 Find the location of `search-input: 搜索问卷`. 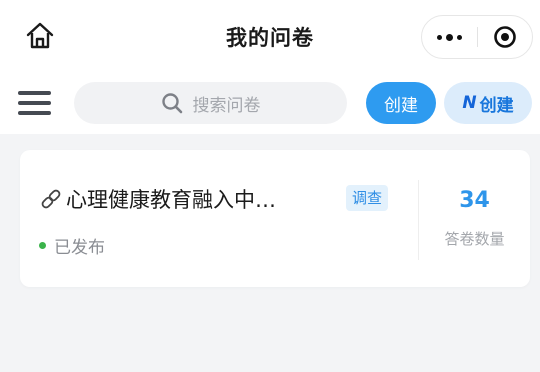

search-input: 搜索问卷 is located at coordinates (210, 103).